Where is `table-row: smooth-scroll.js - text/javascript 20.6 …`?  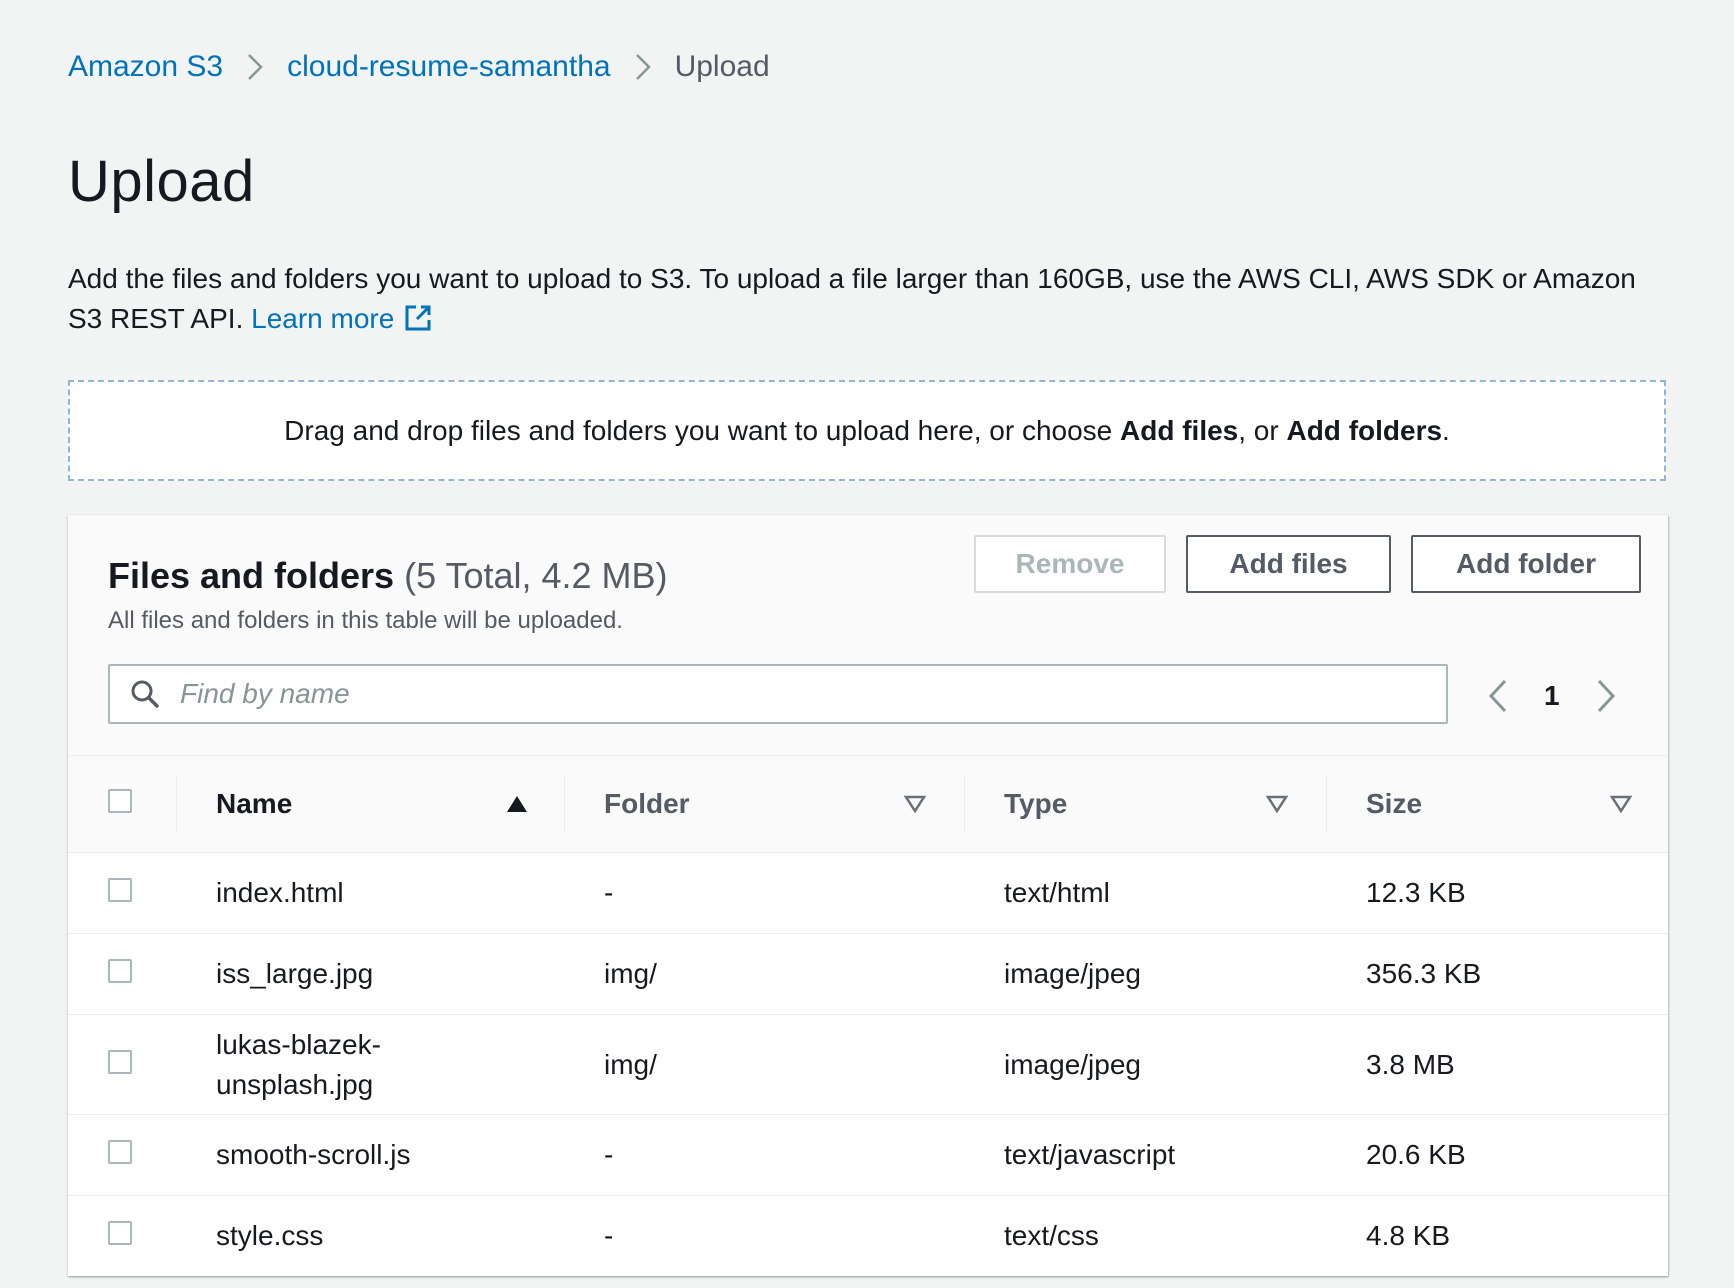 table-row: smooth-scroll.js - text/javascript 20.6 … is located at coordinates (868, 1155).